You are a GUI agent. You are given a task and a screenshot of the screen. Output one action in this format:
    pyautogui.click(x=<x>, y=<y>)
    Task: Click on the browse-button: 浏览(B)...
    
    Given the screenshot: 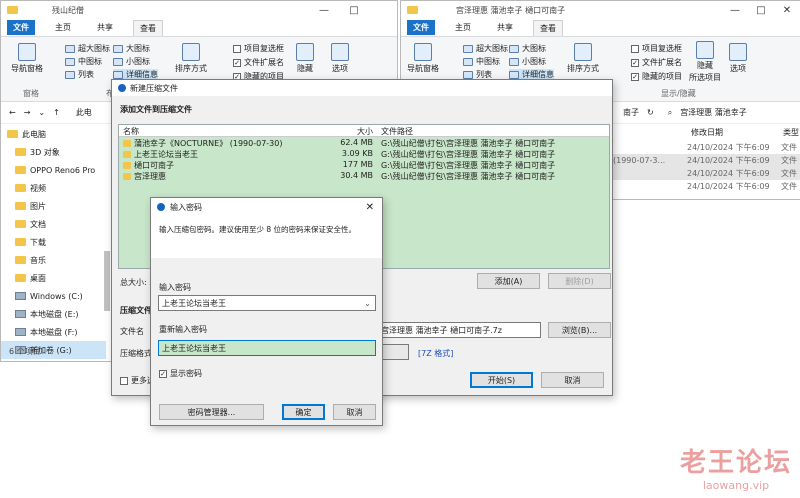 What is the action you would take?
    pyautogui.click(x=579, y=330)
    